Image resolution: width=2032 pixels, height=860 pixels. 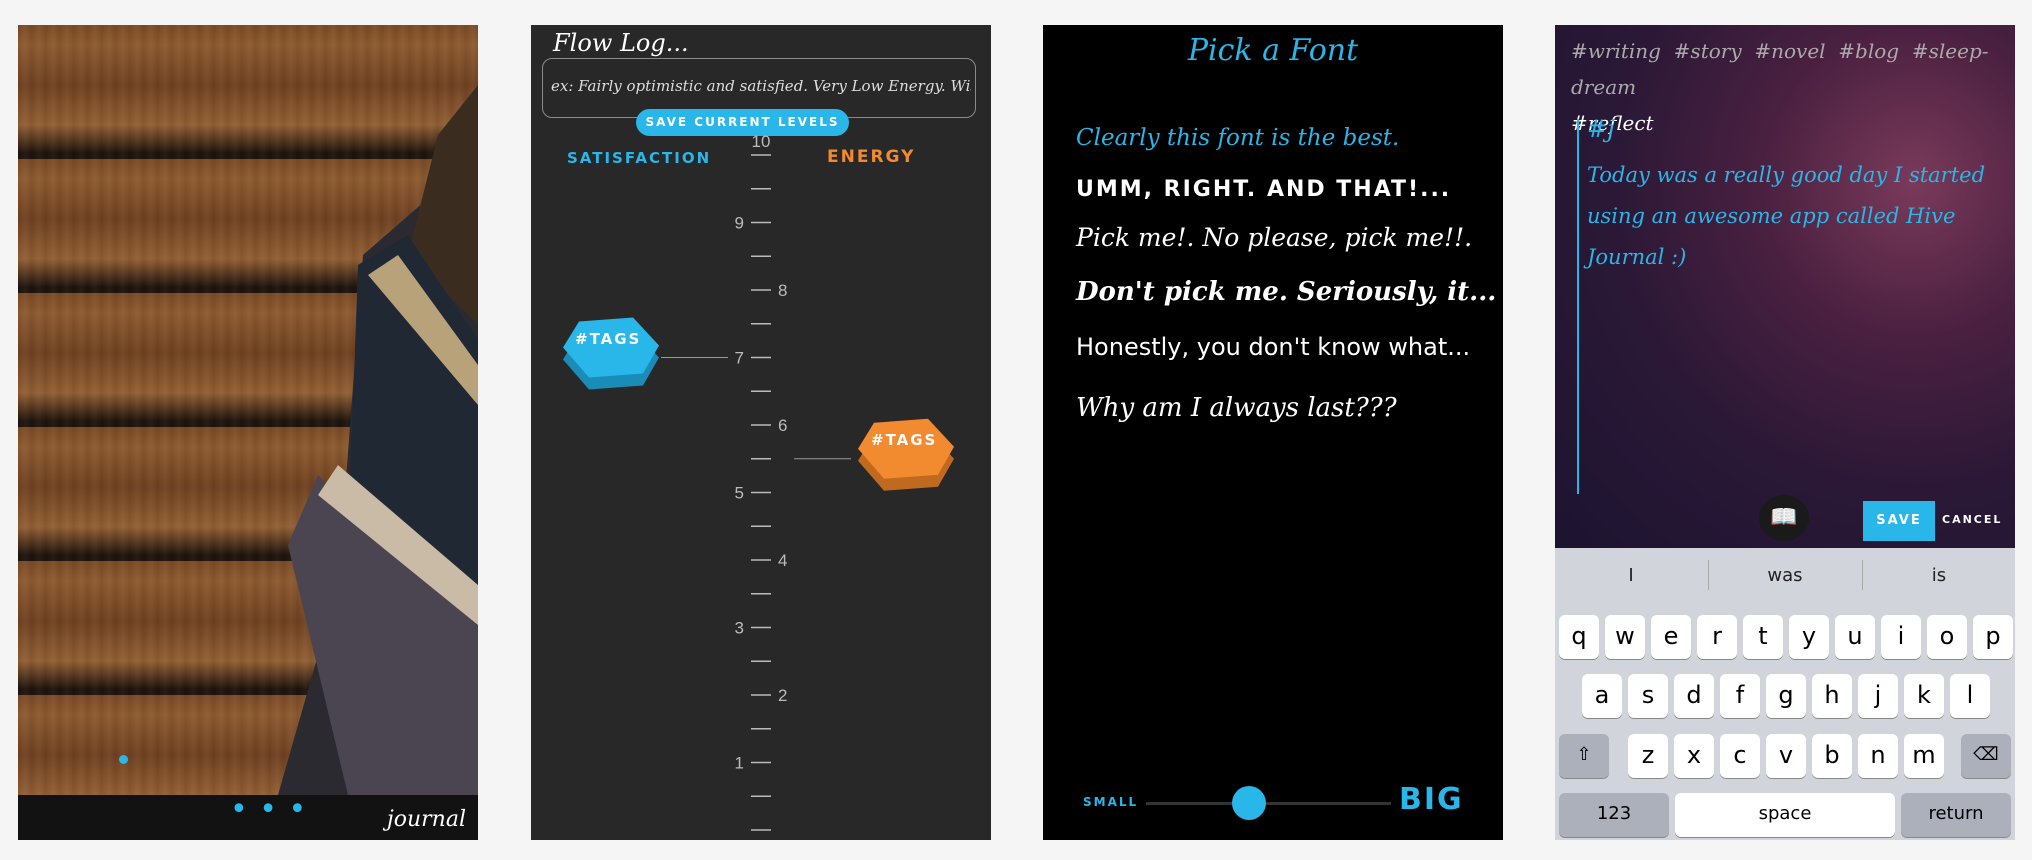 What do you see at coordinates (1111, 802) in the screenshot?
I see `size-small-label: SMALL` at bounding box center [1111, 802].